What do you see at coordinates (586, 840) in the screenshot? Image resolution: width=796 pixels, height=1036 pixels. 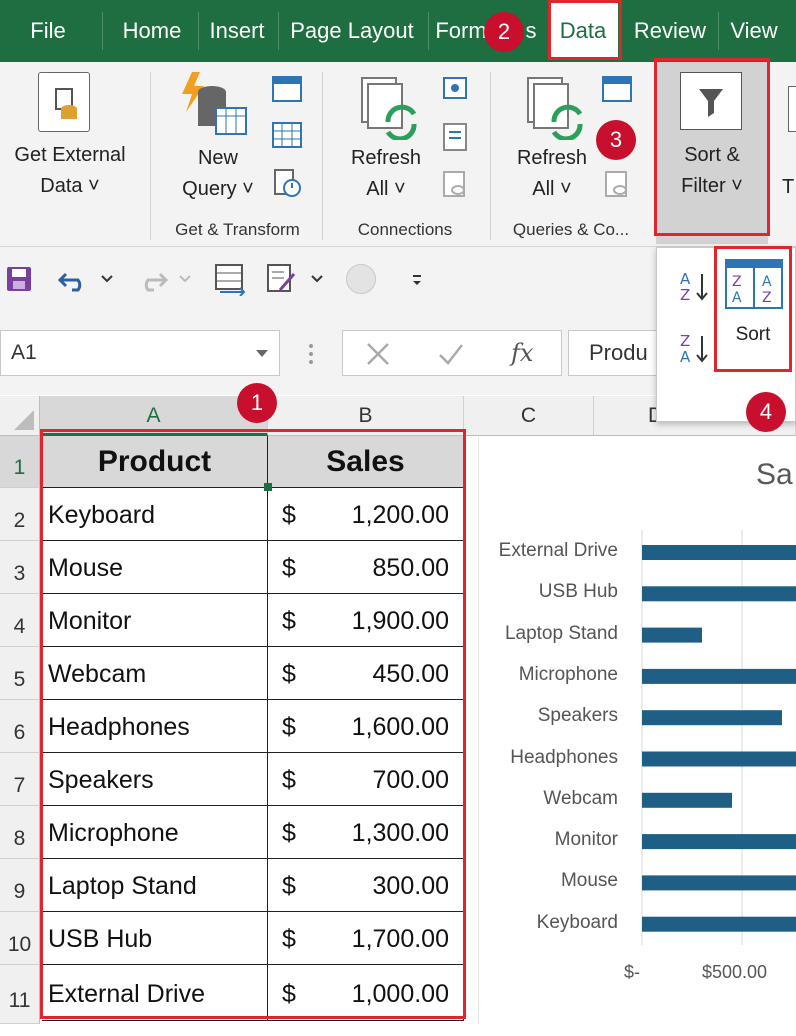 I see `chart-category-label: Monitor` at bounding box center [586, 840].